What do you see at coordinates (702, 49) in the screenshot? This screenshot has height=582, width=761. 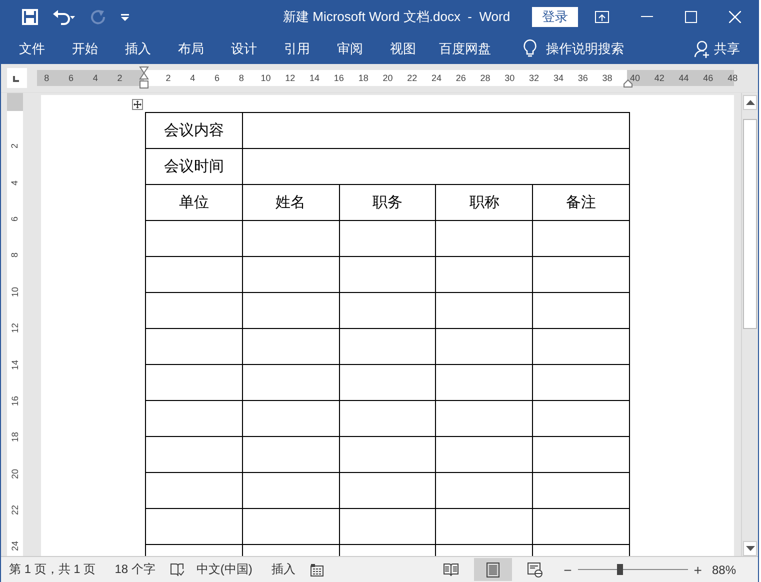 I see `person-add-icon` at bounding box center [702, 49].